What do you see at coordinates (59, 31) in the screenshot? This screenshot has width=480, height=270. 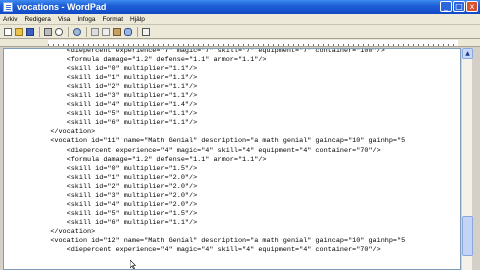 I see `print-preview-icon` at bounding box center [59, 31].